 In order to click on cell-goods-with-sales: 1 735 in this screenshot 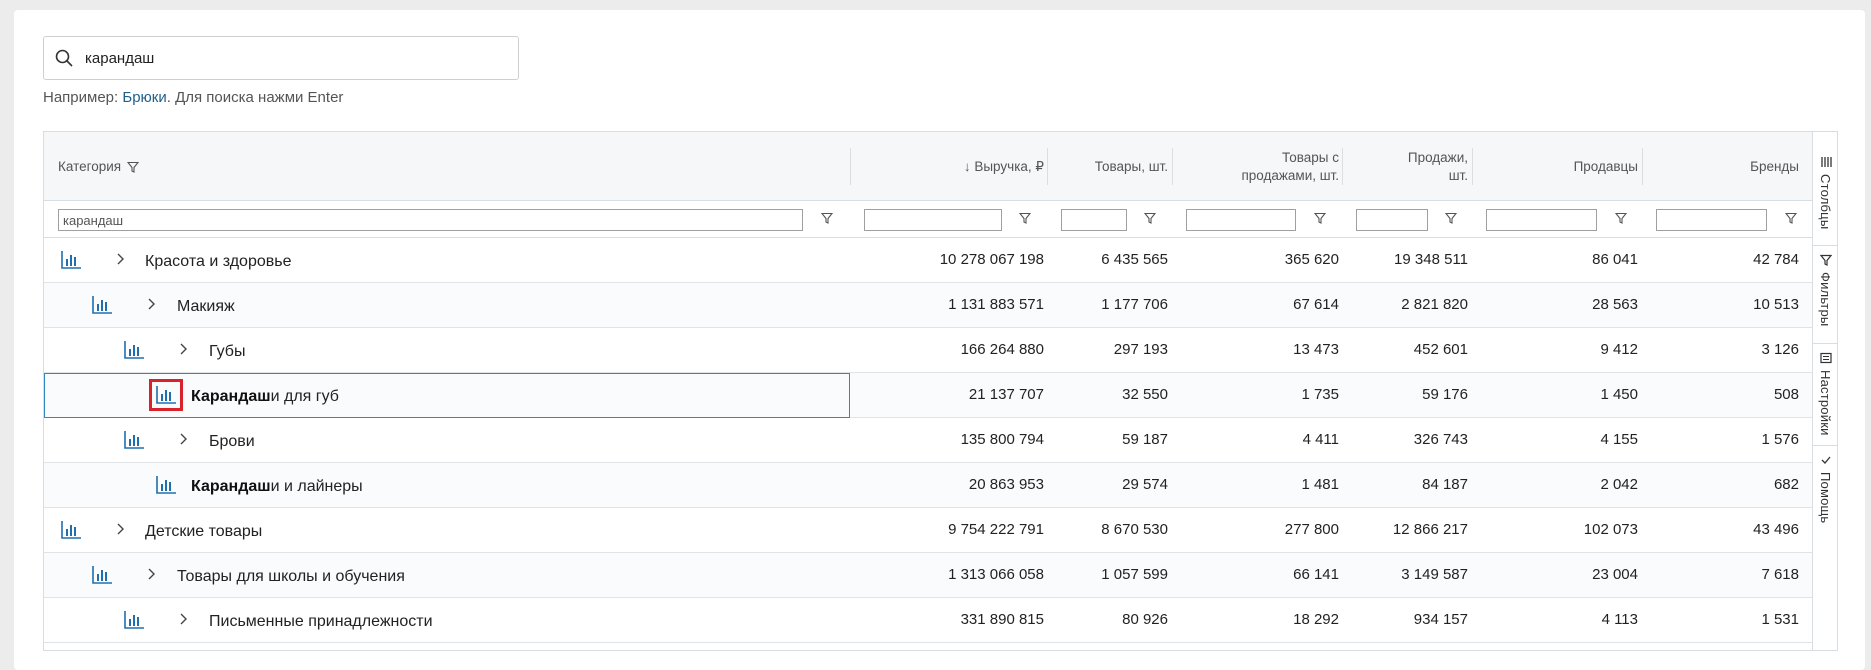, I will do `click(1320, 394)`.